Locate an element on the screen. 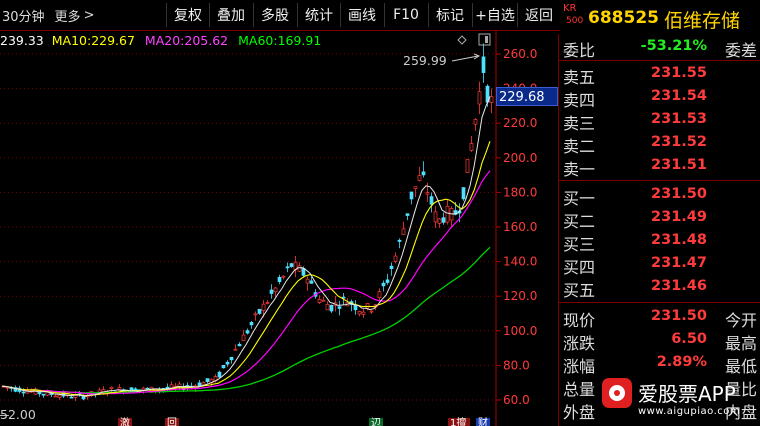 The width and height of the screenshot is (760, 426). event-marker: 1擅 is located at coordinates (458, 421).